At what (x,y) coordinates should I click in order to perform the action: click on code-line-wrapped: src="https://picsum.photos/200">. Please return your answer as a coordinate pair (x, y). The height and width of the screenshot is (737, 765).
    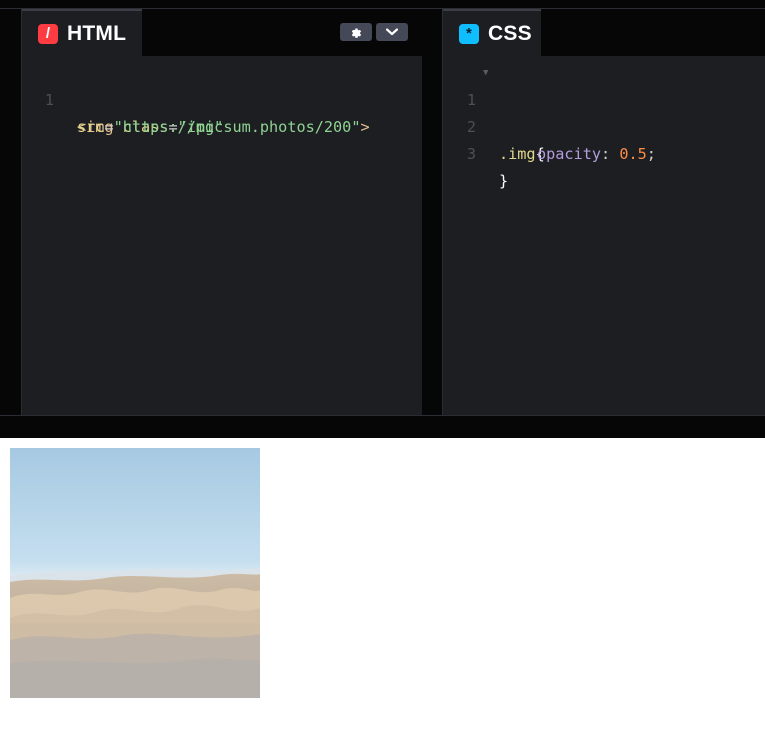
    Looking at the image, I should click on (222, 111).